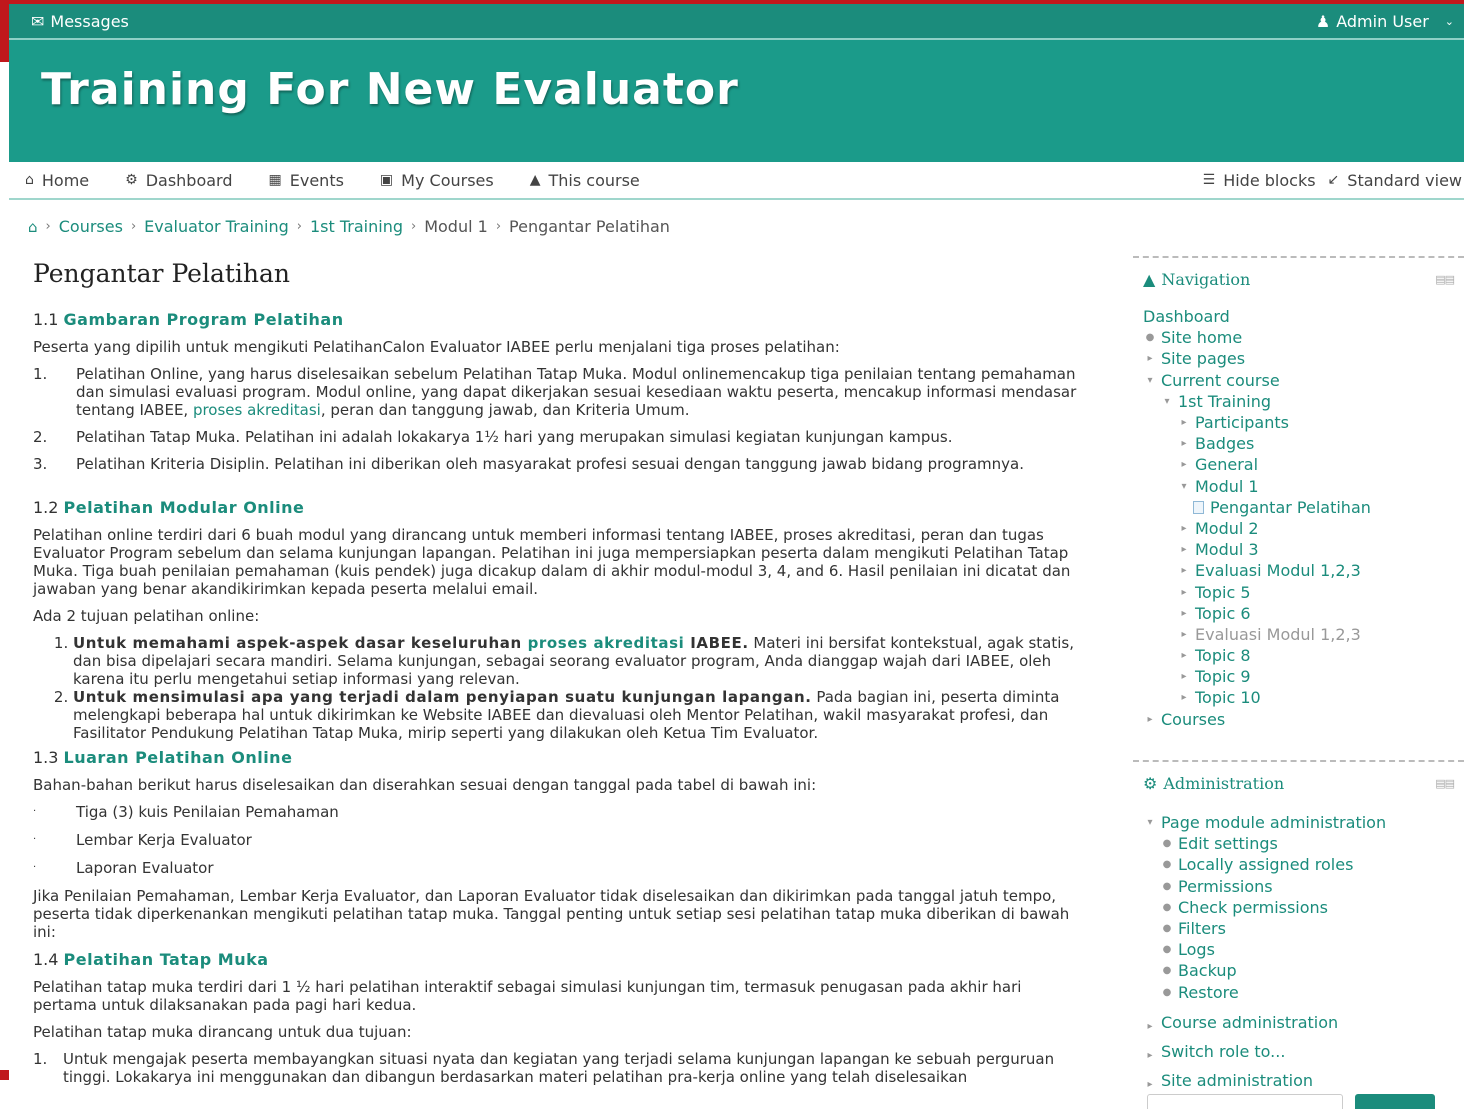  What do you see at coordinates (1323, 21) in the screenshot?
I see `user-icon: ♟` at bounding box center [1323, 21].